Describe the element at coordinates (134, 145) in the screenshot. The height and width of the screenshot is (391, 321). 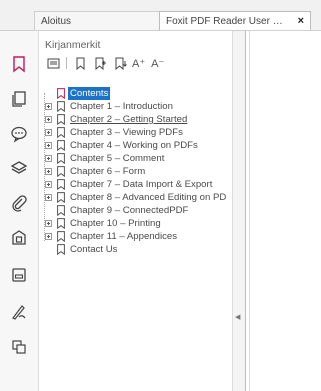
I see `bookmark-label: Chapter 4 – Working on PDFs` at that location.